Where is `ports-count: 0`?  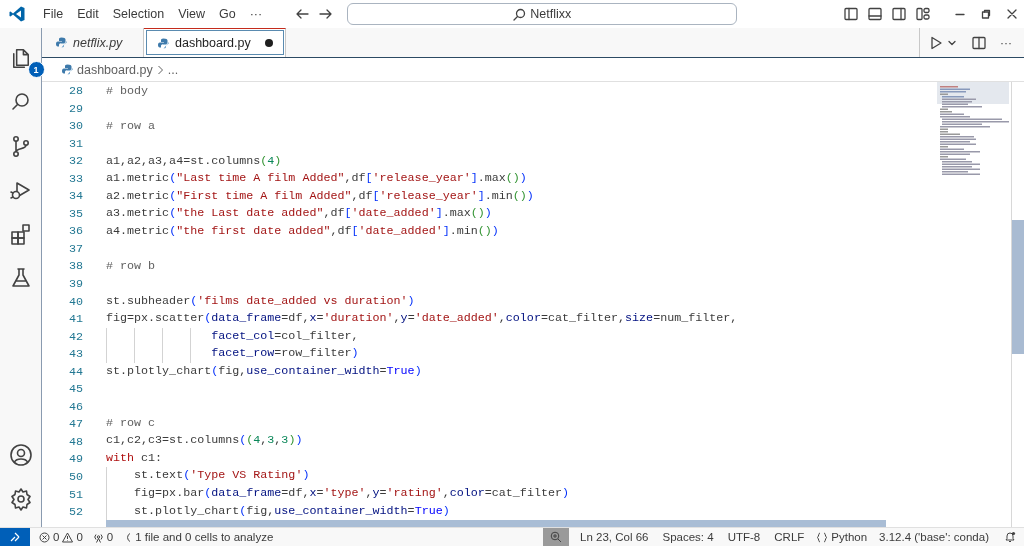 ports-count: 0 is located at coordinates (110, 537).